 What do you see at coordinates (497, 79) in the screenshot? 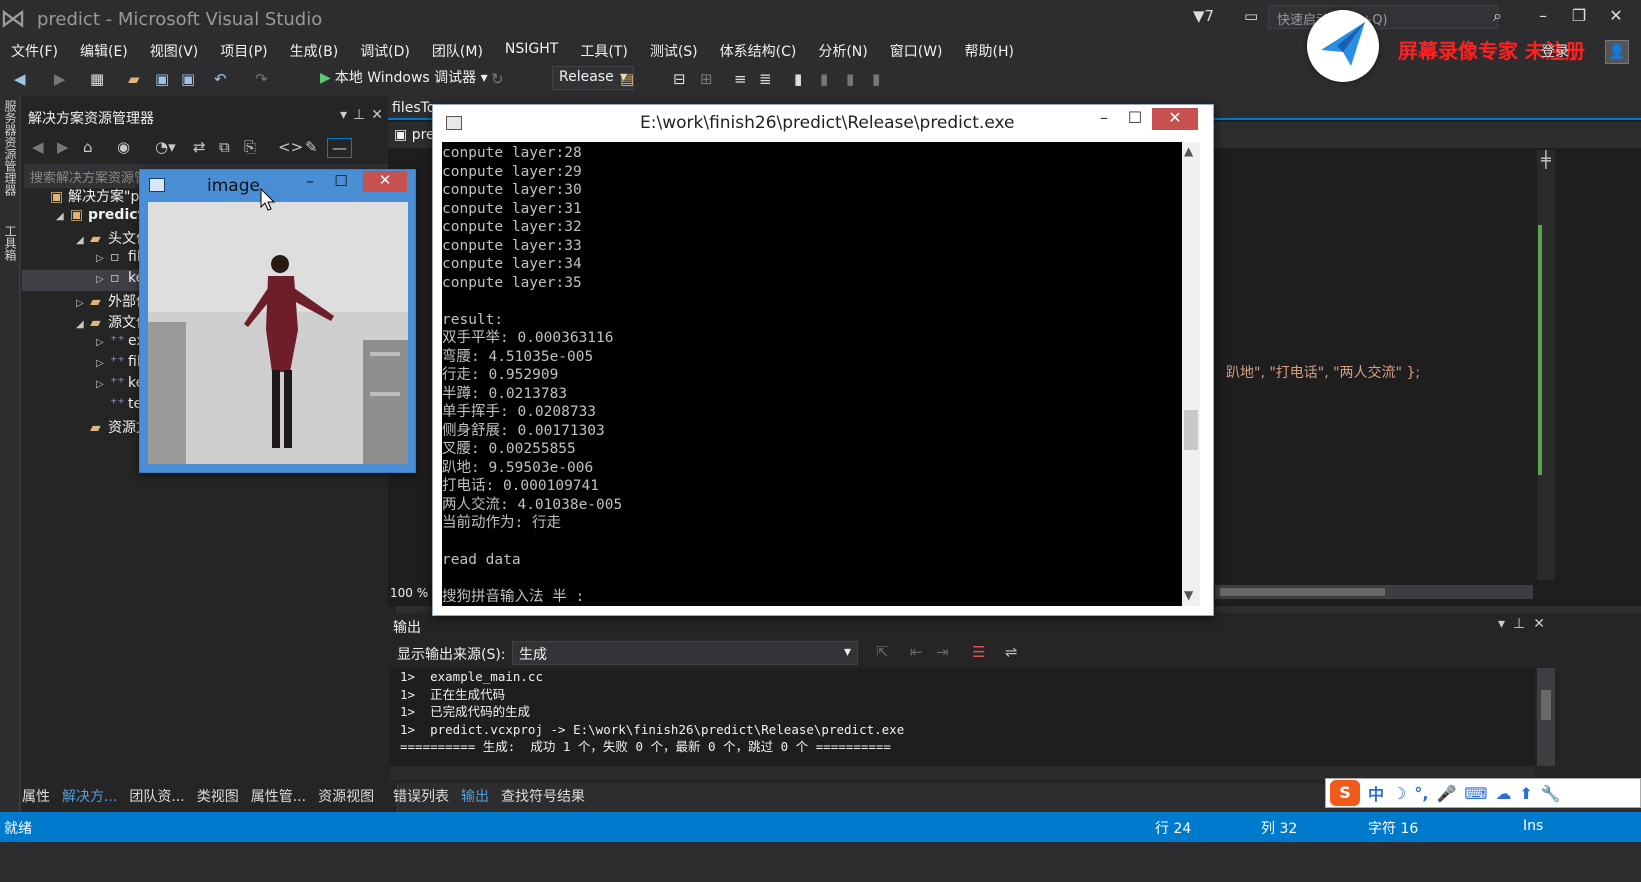
I see `refresh-icon: ↻` at bounding box center [497, 79].